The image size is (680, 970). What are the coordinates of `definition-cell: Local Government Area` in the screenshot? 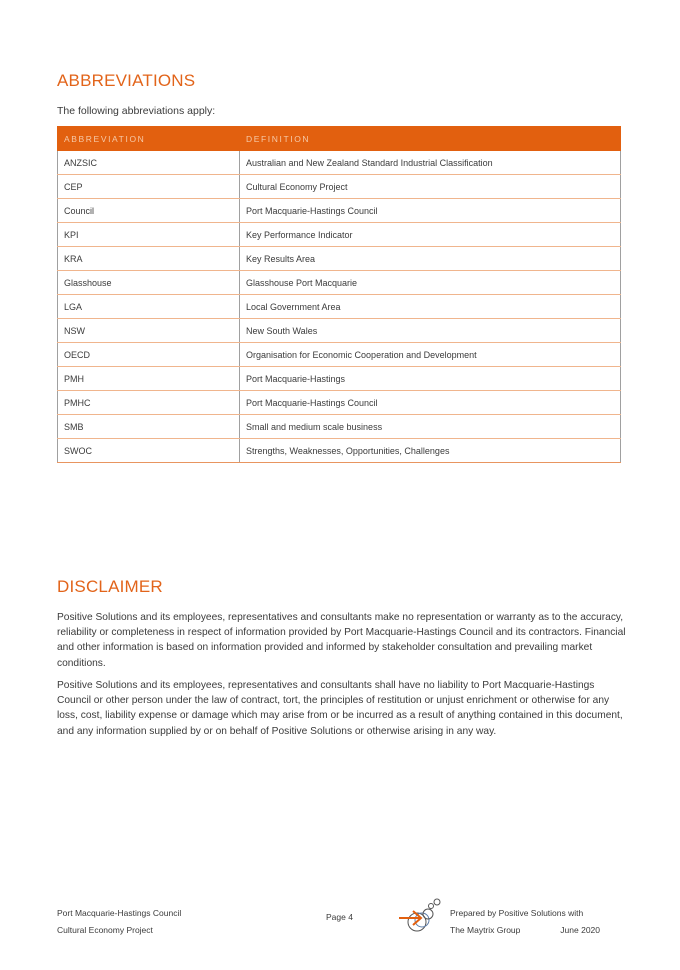 It's located at (430, 306).